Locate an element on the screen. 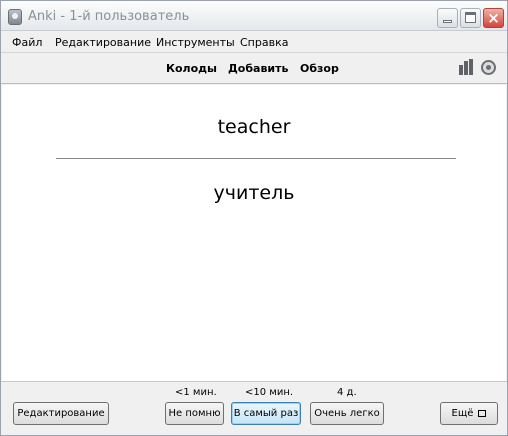 Image resolution: width=508 pixels, height=436 pixels. anki-icon is located at coordinates (15, 17).